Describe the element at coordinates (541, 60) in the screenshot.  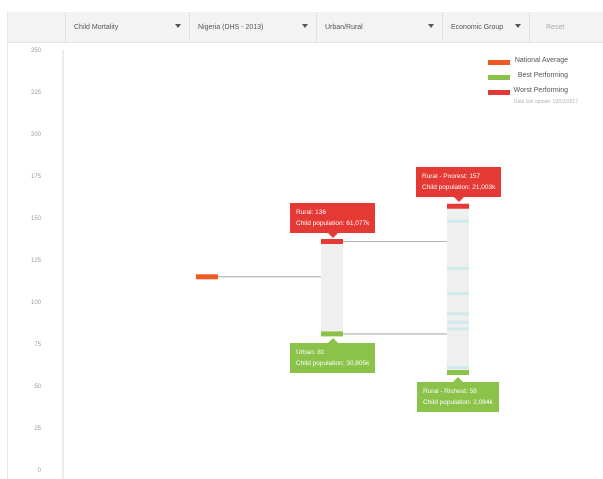
I see `legend-label-national: National Average` at that location.